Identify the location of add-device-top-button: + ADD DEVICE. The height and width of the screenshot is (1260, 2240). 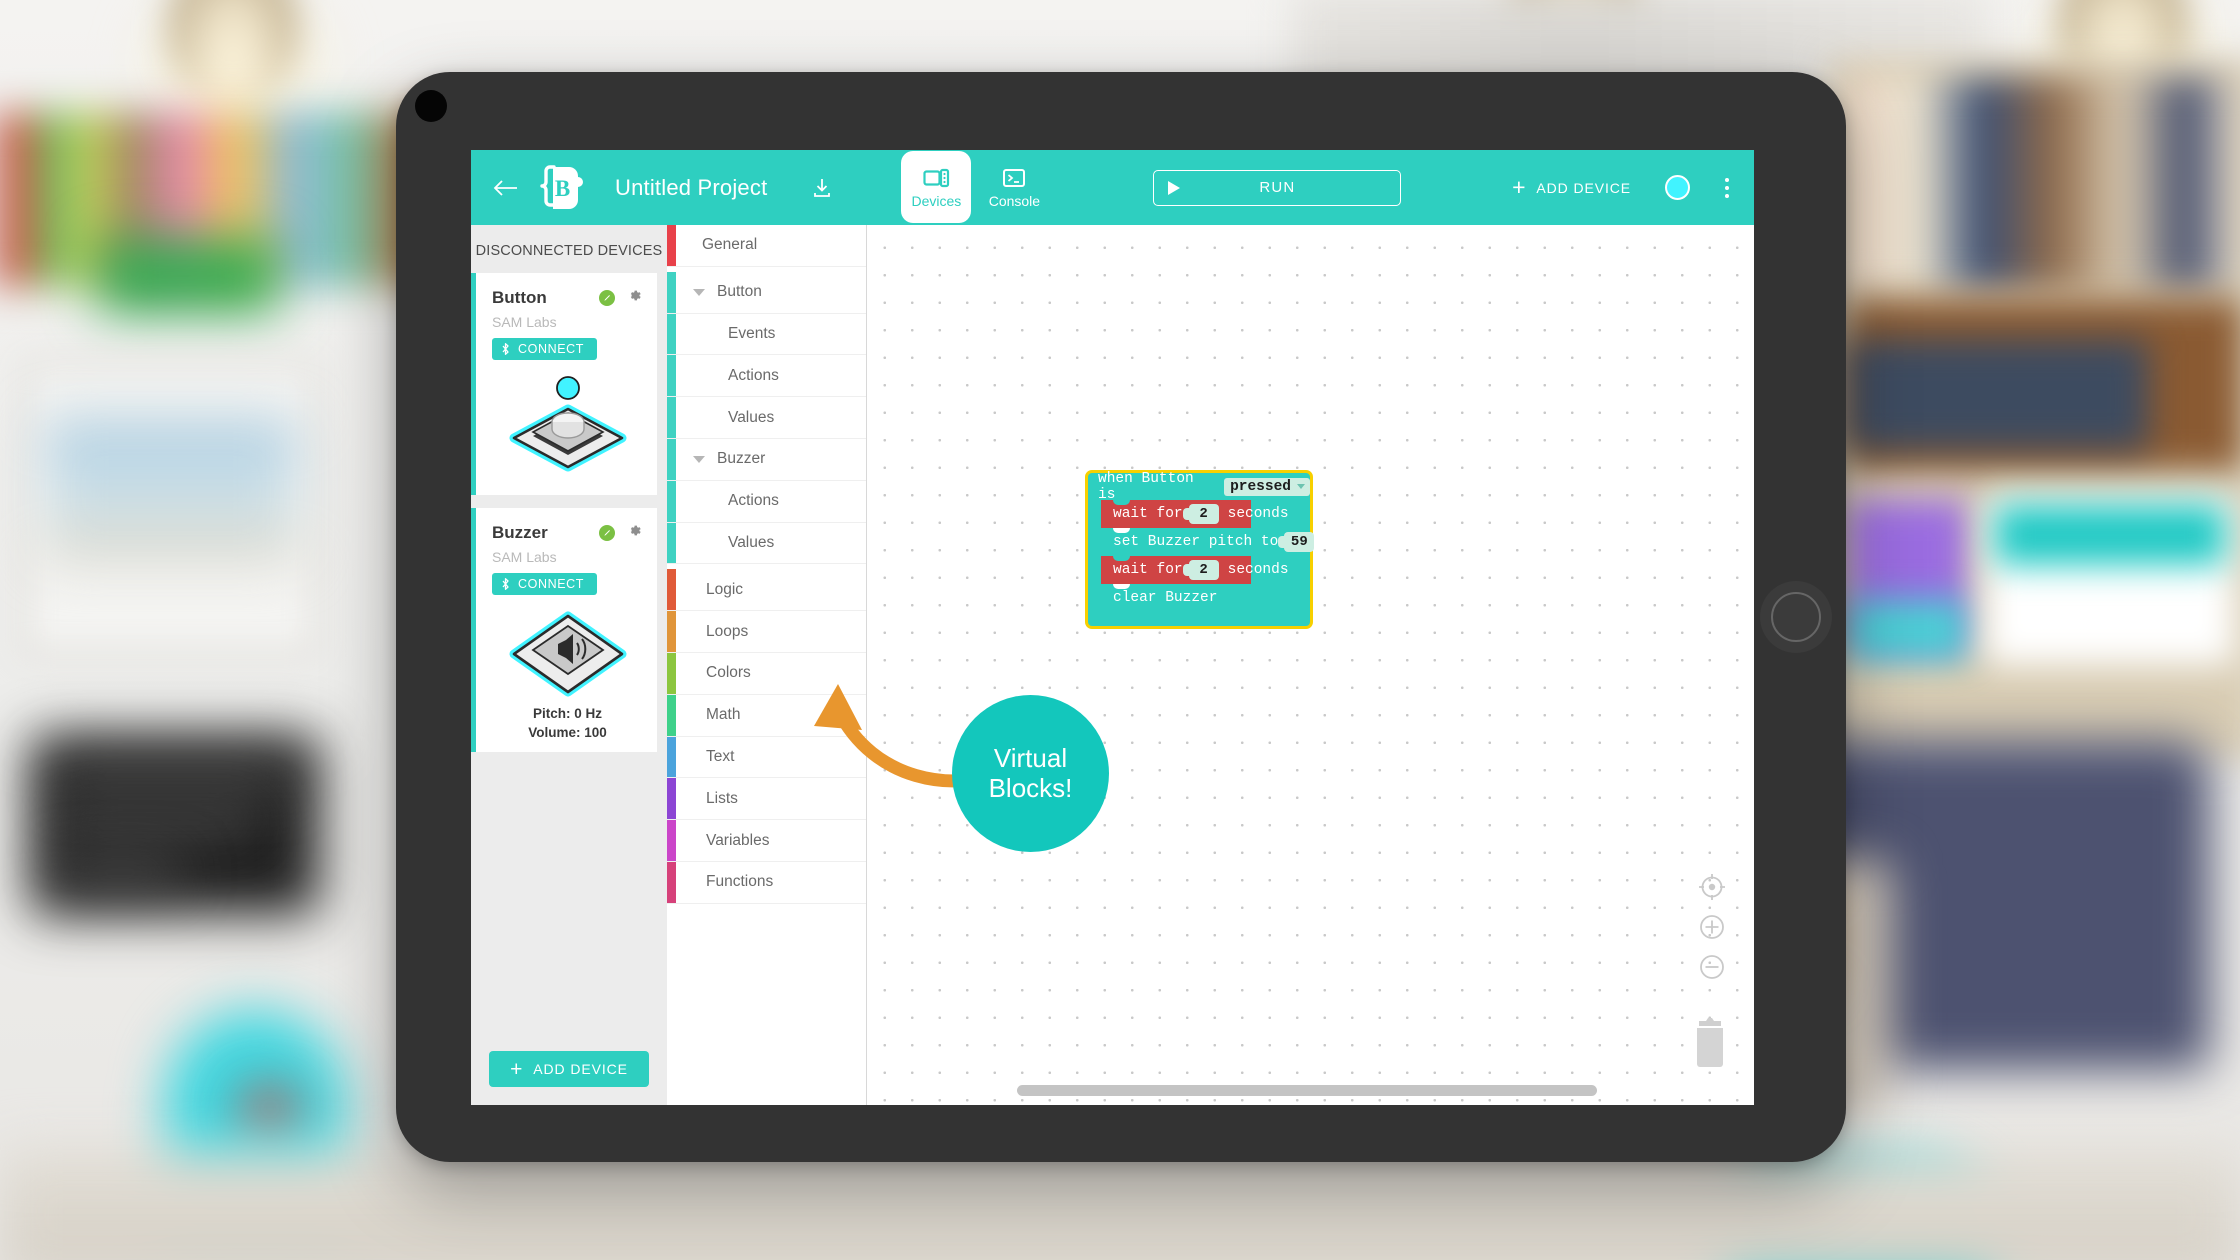
(1571, 187).